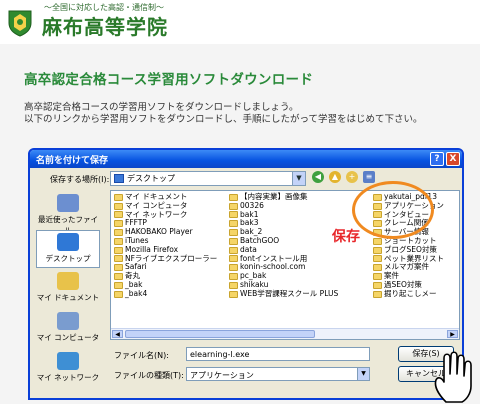  Describe the element at coordinates (117, 334) in the screenshot. I see `scroll-left-icon: ◀` at that location.